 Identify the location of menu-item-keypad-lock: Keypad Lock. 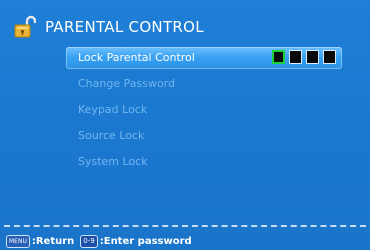
(204, 110).